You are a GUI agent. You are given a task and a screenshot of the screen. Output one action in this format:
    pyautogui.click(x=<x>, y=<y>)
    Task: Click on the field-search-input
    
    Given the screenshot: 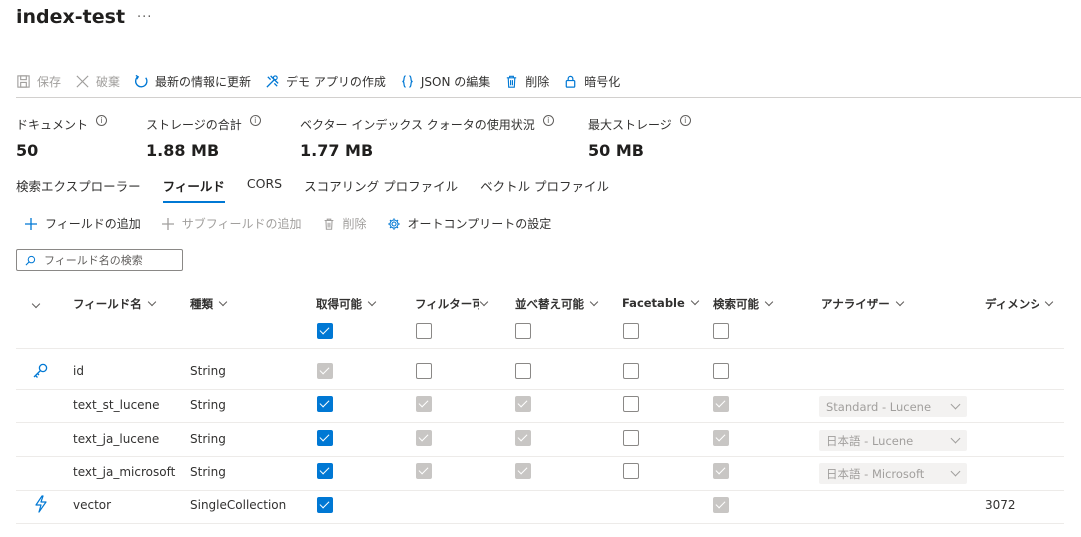 What is the action you would take?
    pyautogui.click(x=109, y=260)
    